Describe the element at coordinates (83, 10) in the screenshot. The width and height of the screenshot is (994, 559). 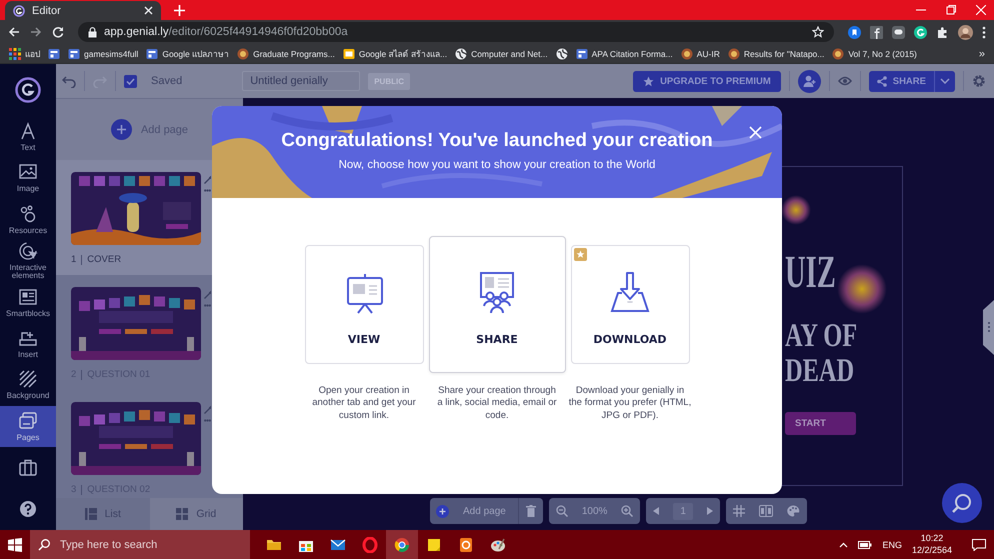
I see `browser-tab: Editor` at that location.